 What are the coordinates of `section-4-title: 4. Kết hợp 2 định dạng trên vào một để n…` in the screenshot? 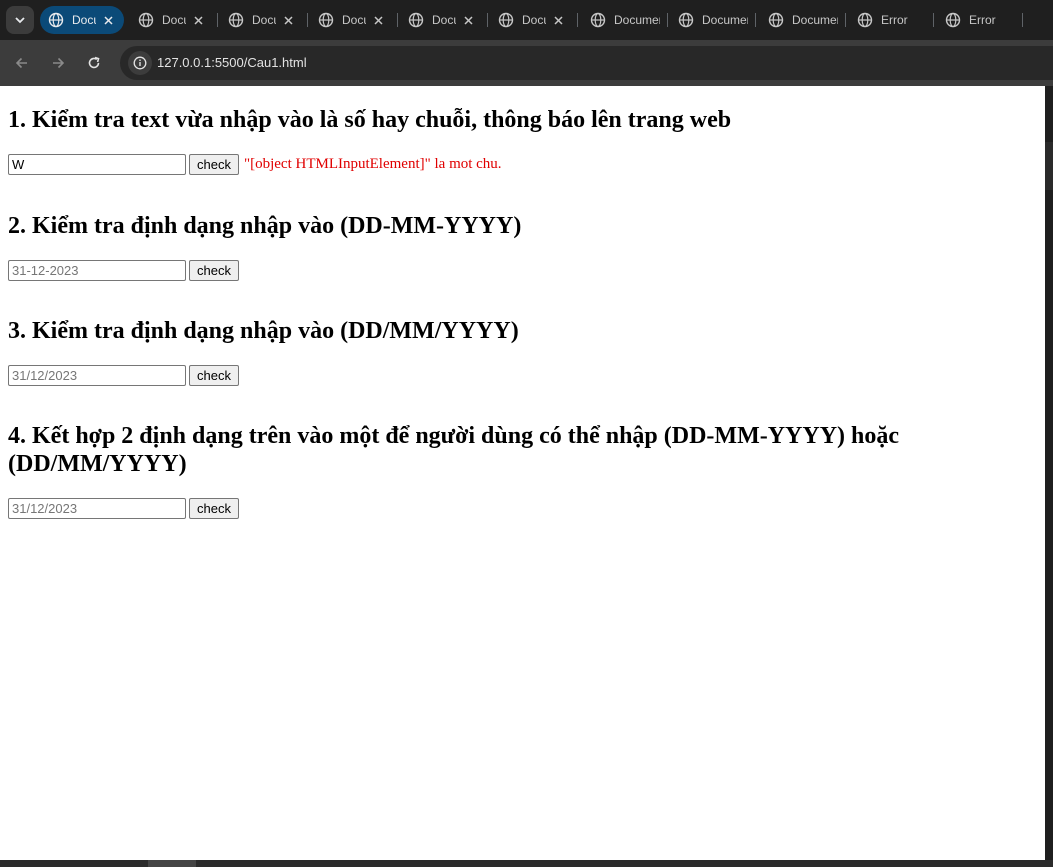 It's located at (454, 450).